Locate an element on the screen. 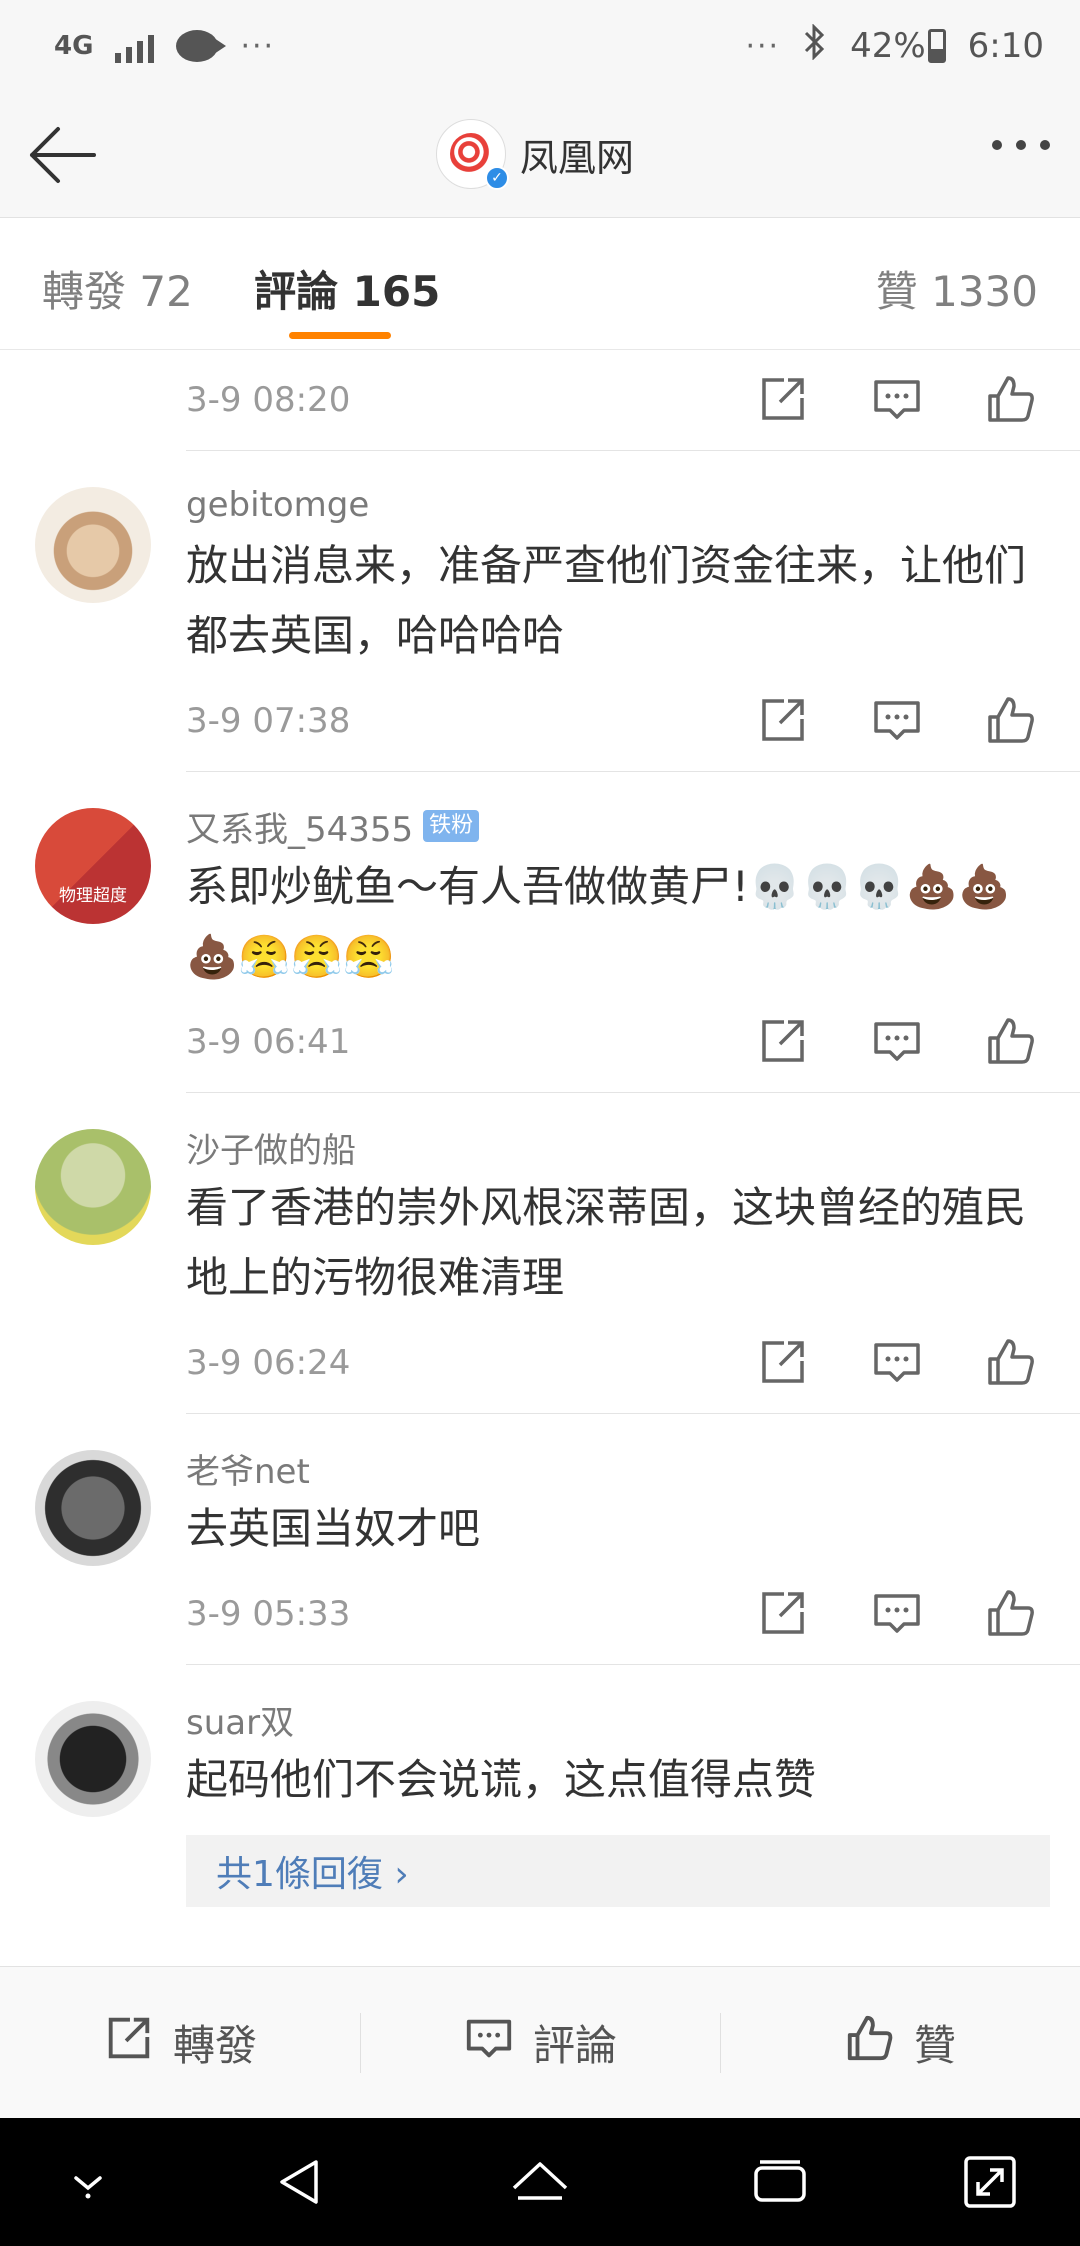  comment-username: suar双 is located at coordinates (618, 1705).